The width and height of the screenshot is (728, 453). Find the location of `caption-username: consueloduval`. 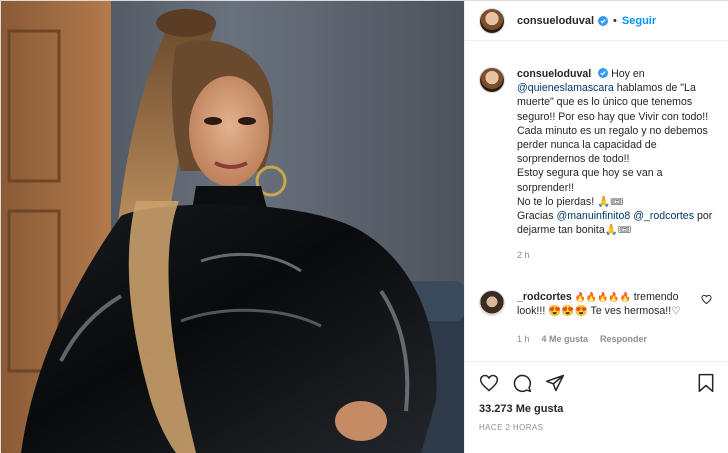

caption-username: consueloduval is located at coordinates (554, 74).